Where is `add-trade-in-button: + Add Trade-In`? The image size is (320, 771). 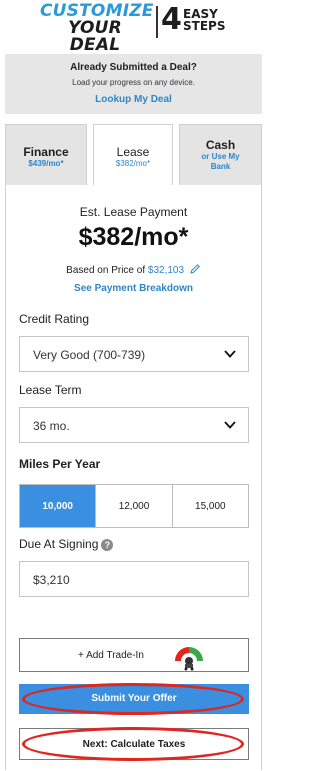
add-trade-in-button: + Add Trade-In is located at coordinates (134, 655).